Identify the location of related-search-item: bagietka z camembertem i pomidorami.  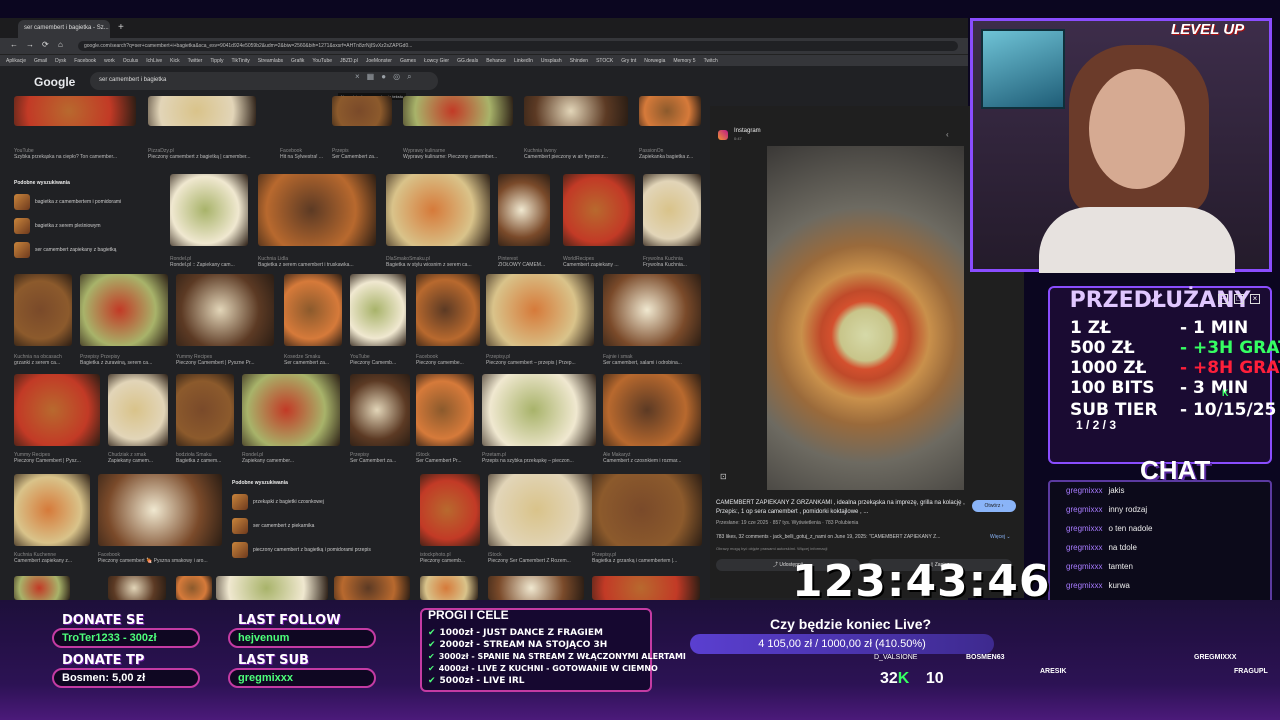
(87, 202).